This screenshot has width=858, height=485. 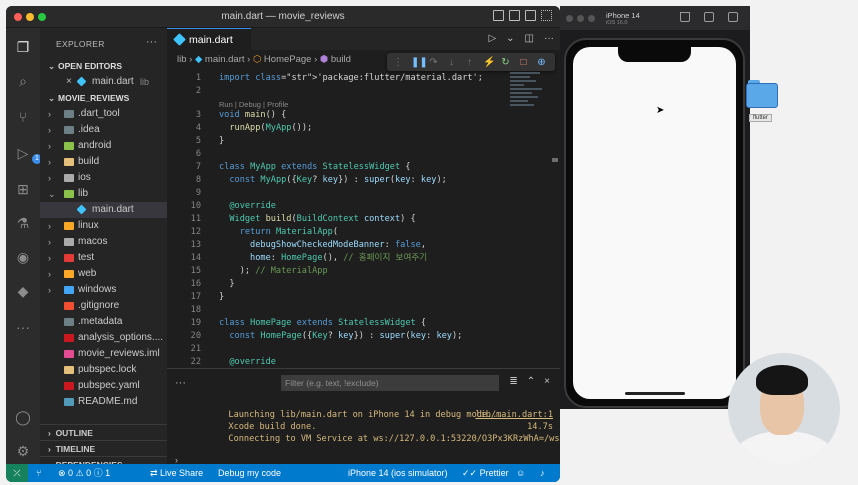 What do you see at coordinates (23, 81) in the screenshot?
I see `search-icon: ⌕` at bounding box center [23, 81].